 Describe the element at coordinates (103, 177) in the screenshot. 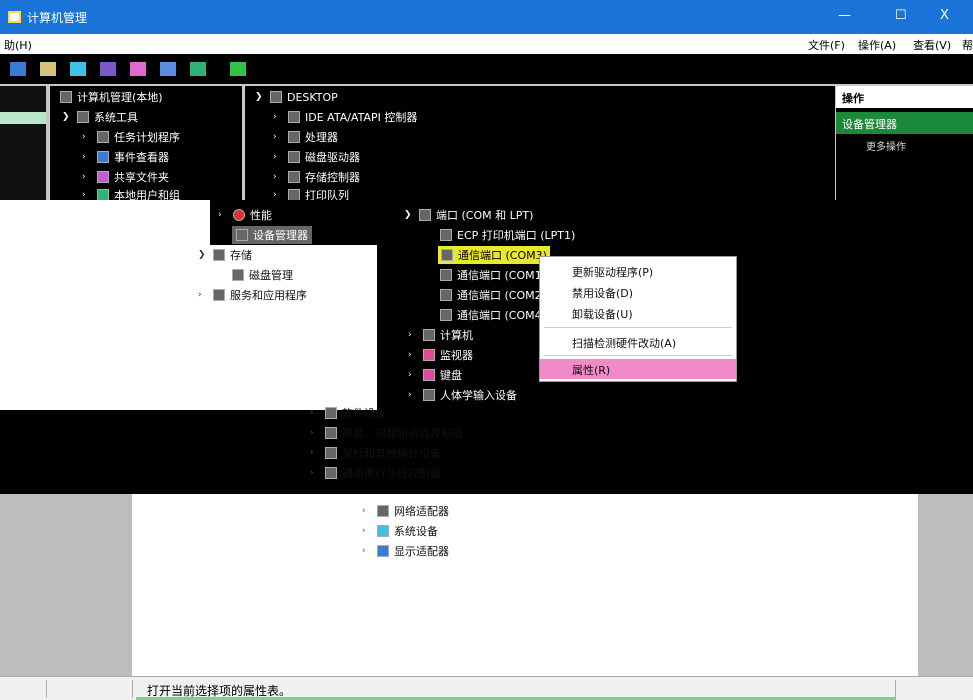

I see `shared-folder-icon` at that location.